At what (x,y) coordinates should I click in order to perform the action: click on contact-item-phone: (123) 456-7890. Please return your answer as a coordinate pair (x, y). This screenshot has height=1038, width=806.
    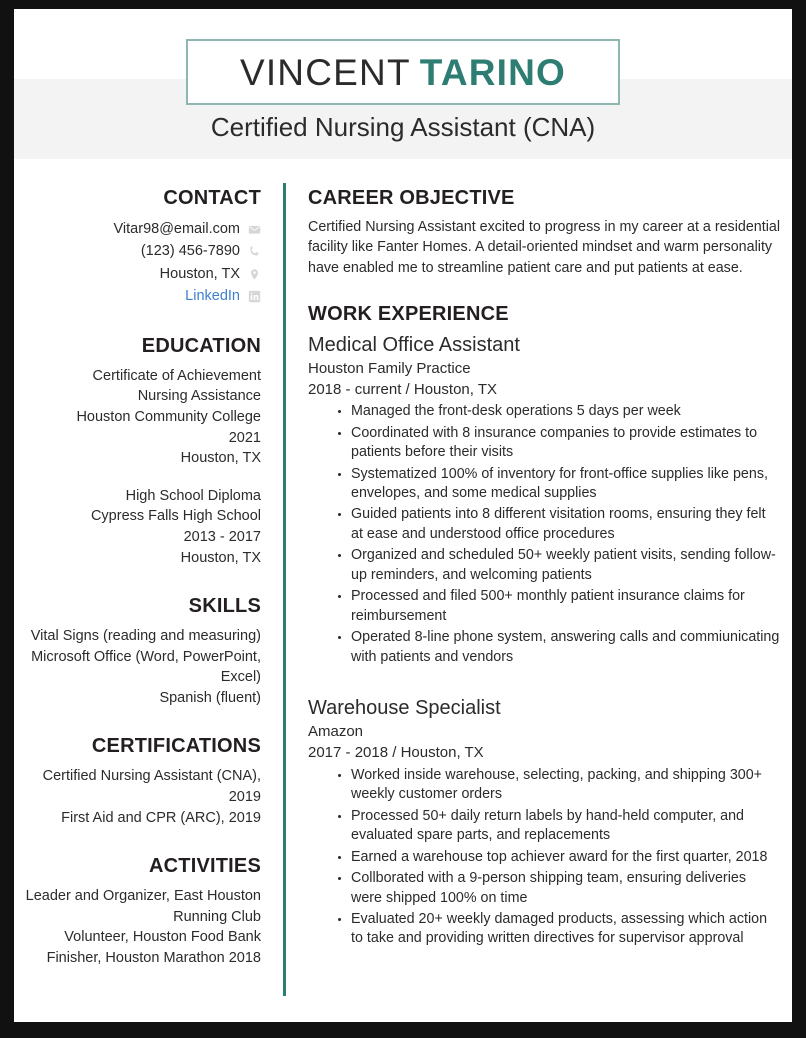
    Looking at the image, I should click on (142, 251).